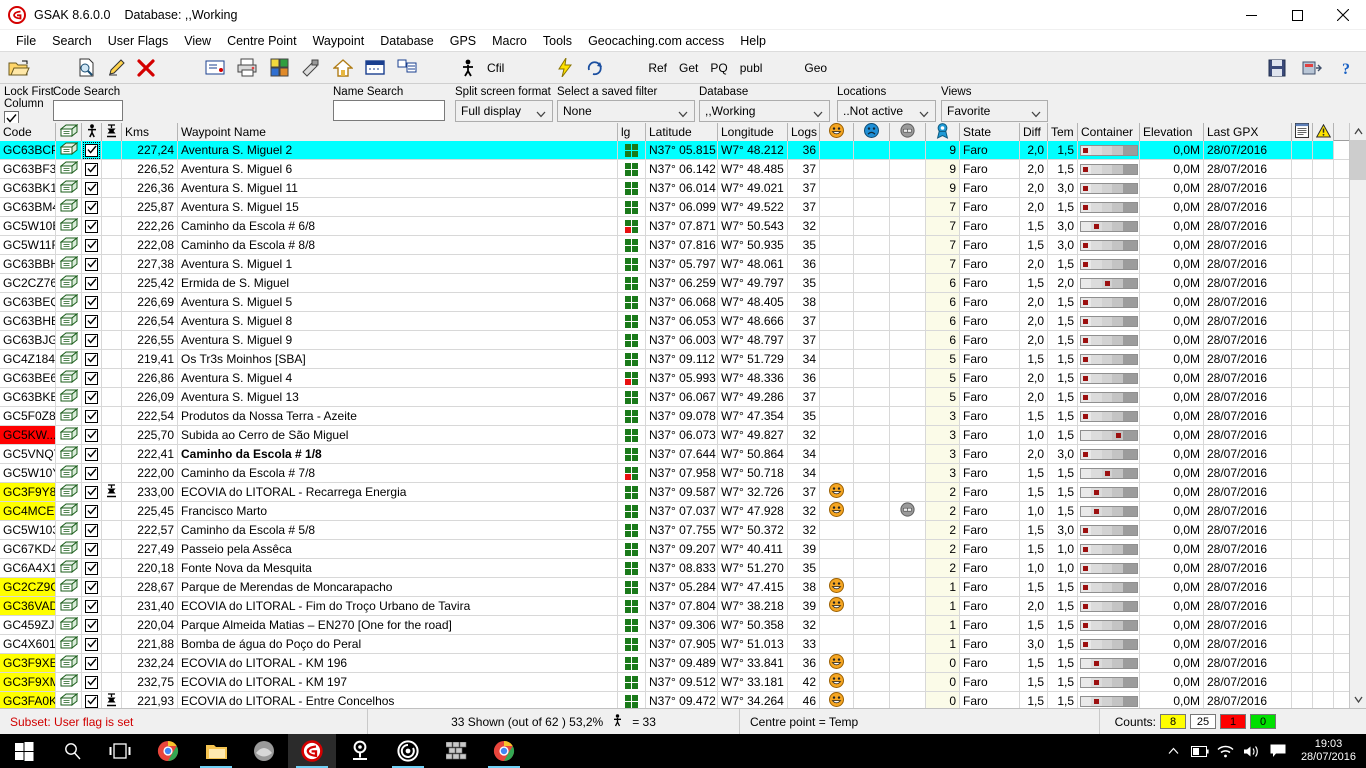 The width and height of the screenshot is (1366, 768). What do you see at coordinates (69, 132) in the screenshot?
I see `grid-header-type` at bounding box center [69, 132].